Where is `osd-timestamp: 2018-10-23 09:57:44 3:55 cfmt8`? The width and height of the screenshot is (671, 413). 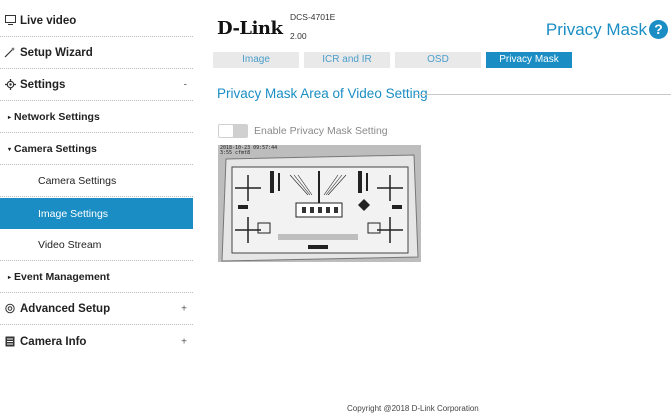 osd-timestamp: 2018-10-23 09:57:44 3:55 cfmt8 is located at coordinates (248, 151).